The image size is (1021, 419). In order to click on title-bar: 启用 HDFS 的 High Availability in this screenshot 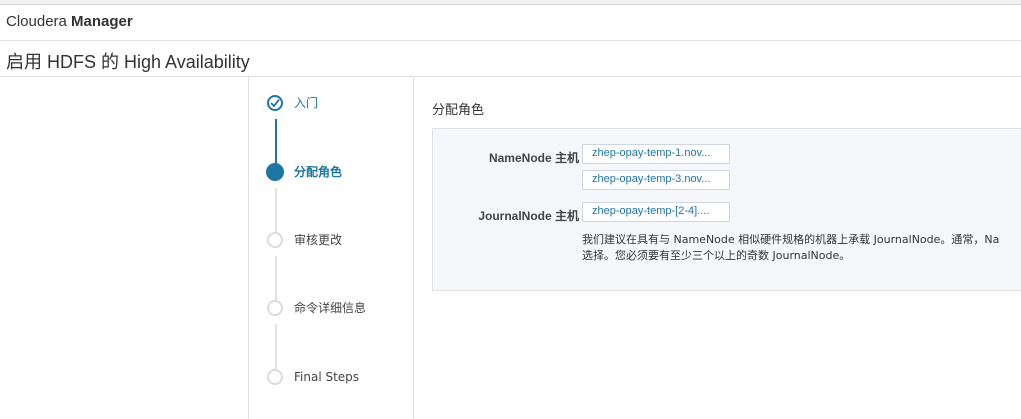, I will do `click(510, 59)`.